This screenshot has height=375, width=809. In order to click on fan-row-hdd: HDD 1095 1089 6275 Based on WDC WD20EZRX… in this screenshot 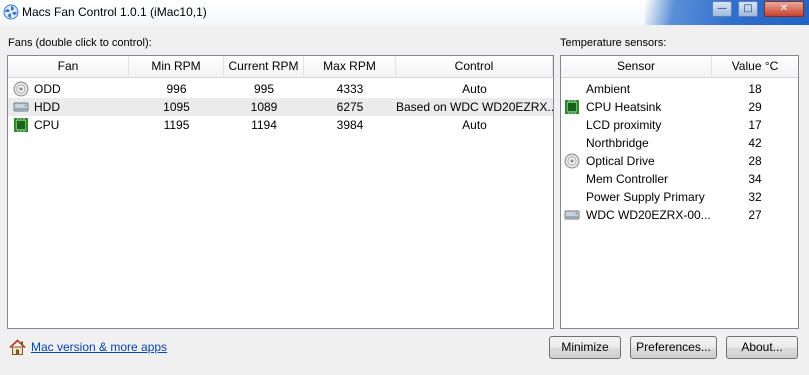, I will do `click(280, 107)`.